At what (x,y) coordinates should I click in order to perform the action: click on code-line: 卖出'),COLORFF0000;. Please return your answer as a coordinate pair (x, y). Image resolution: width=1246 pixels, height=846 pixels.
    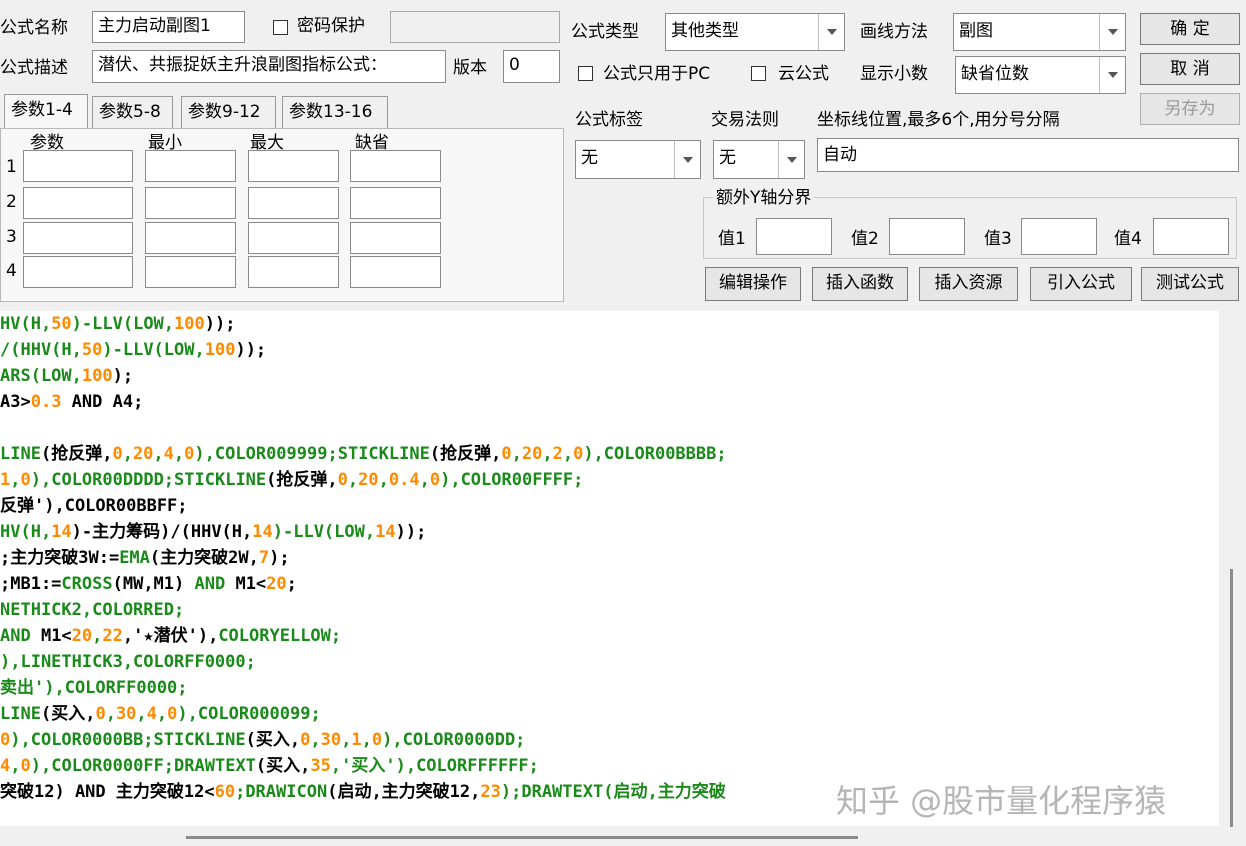
    Looking at the image, I should click on (609, 688).